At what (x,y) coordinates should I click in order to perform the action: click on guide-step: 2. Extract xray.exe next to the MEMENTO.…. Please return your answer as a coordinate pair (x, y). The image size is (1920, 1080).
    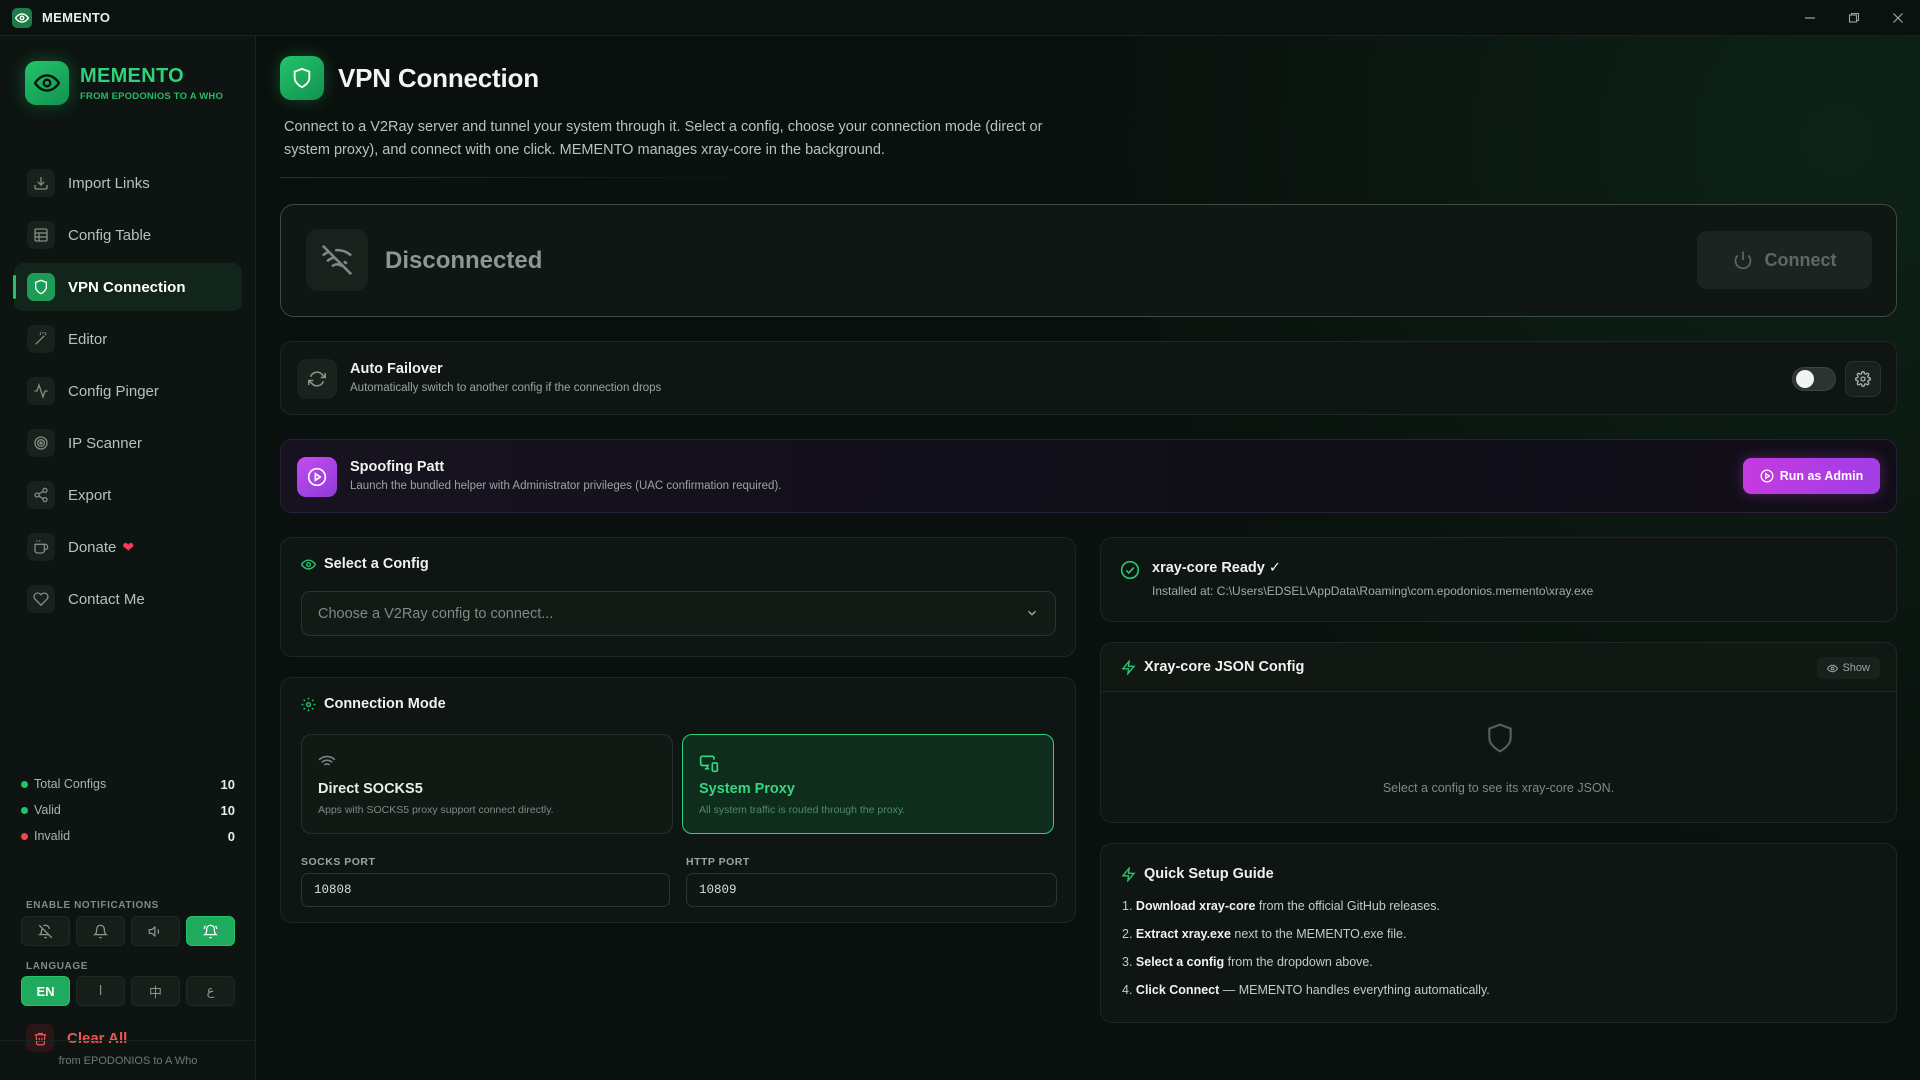
    Looking at the image, I should click on (1492, 938).